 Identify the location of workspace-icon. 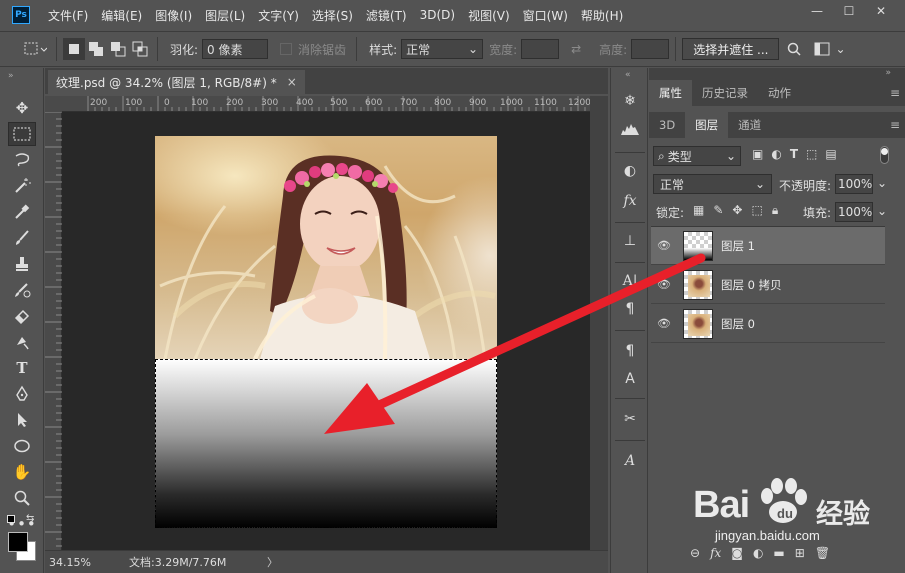
(822, 49).